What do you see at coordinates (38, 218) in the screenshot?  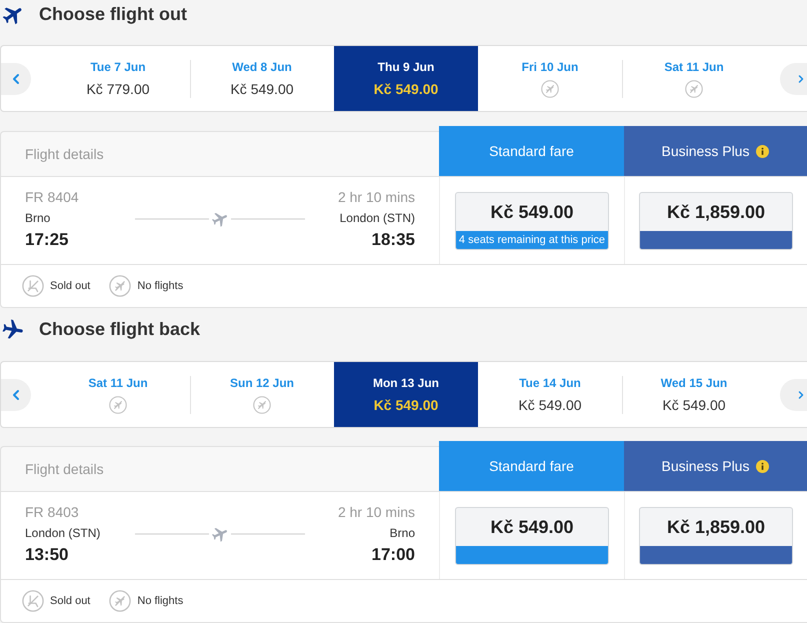 I see `origin-city: Brno` at bounding box center [38, 218].